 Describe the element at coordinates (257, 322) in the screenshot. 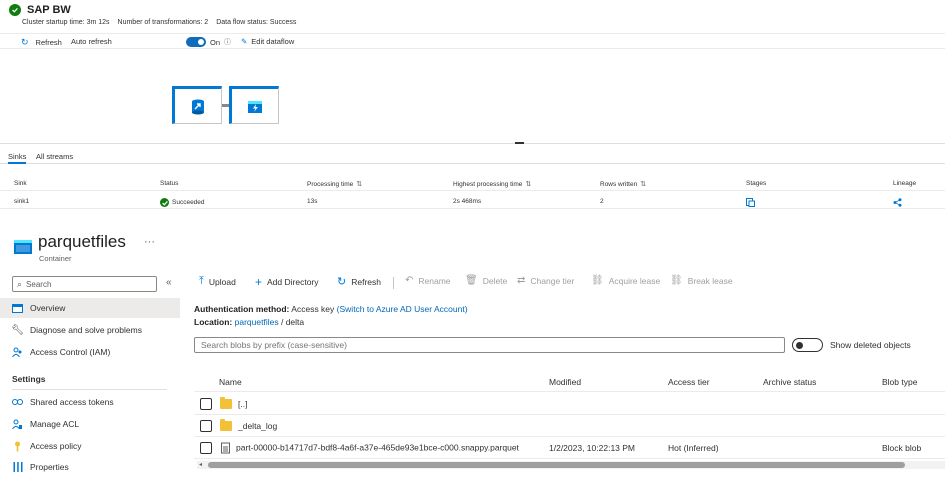

I see `location-root-link: parquetfiles` at that location.